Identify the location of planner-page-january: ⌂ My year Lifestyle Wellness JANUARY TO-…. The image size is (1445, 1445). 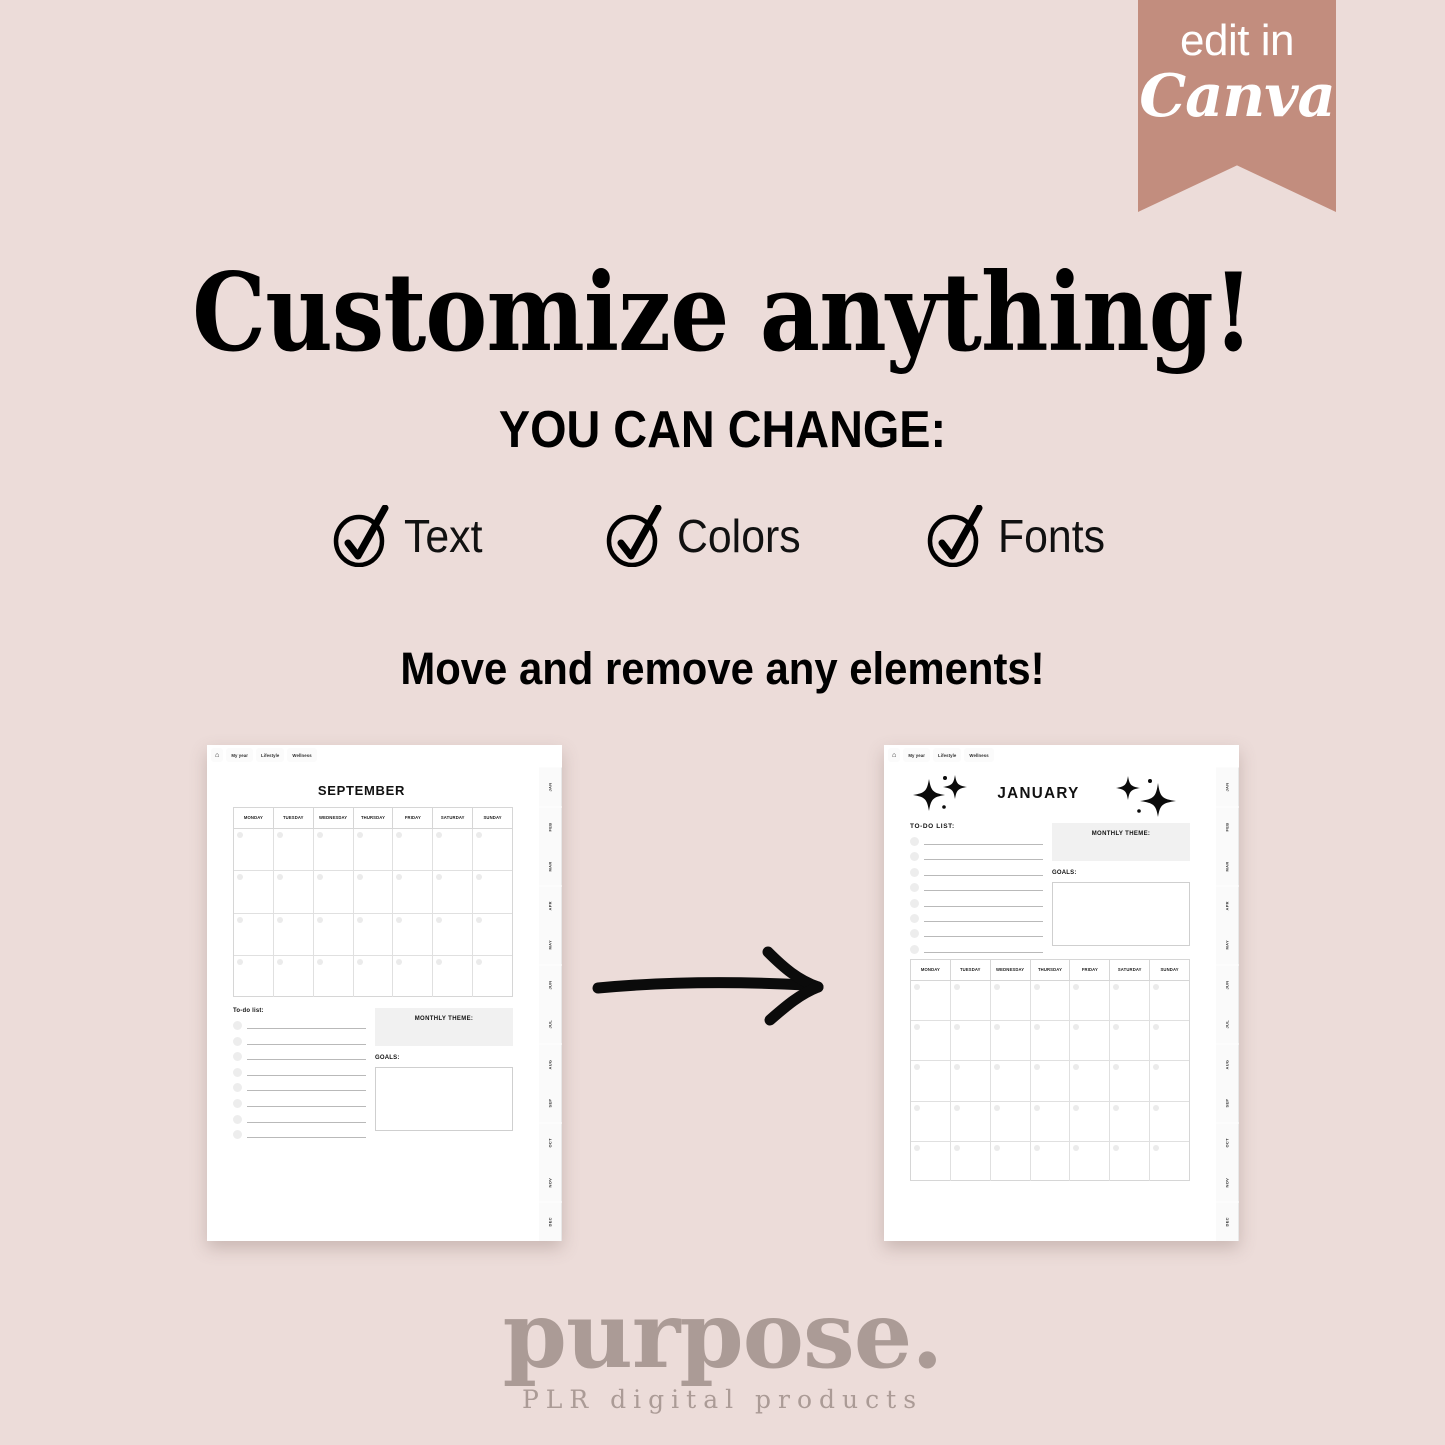
(1061, 993).